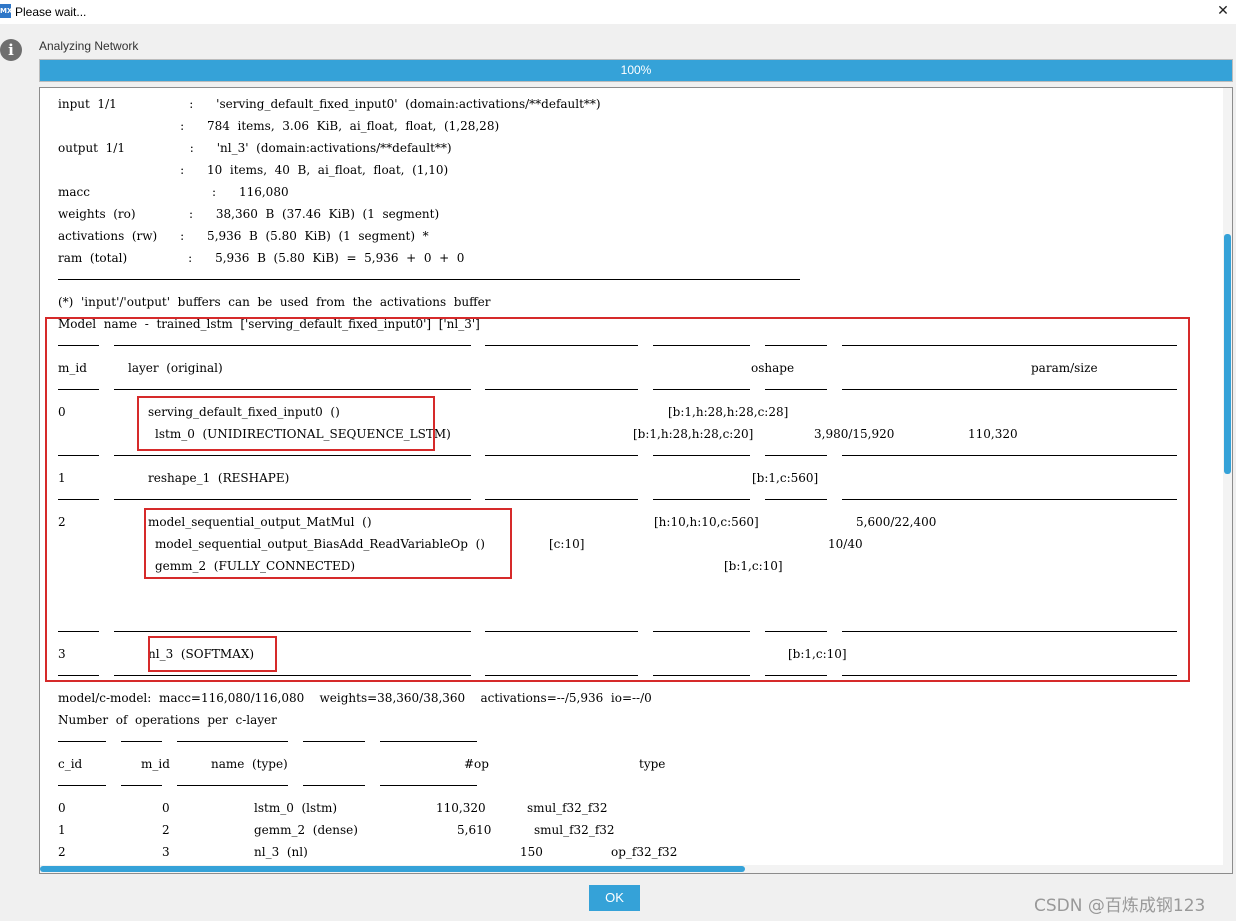  Describe the element at coordinates (614, 898) in the screenshot. I see `ok-button: OK` at that location.